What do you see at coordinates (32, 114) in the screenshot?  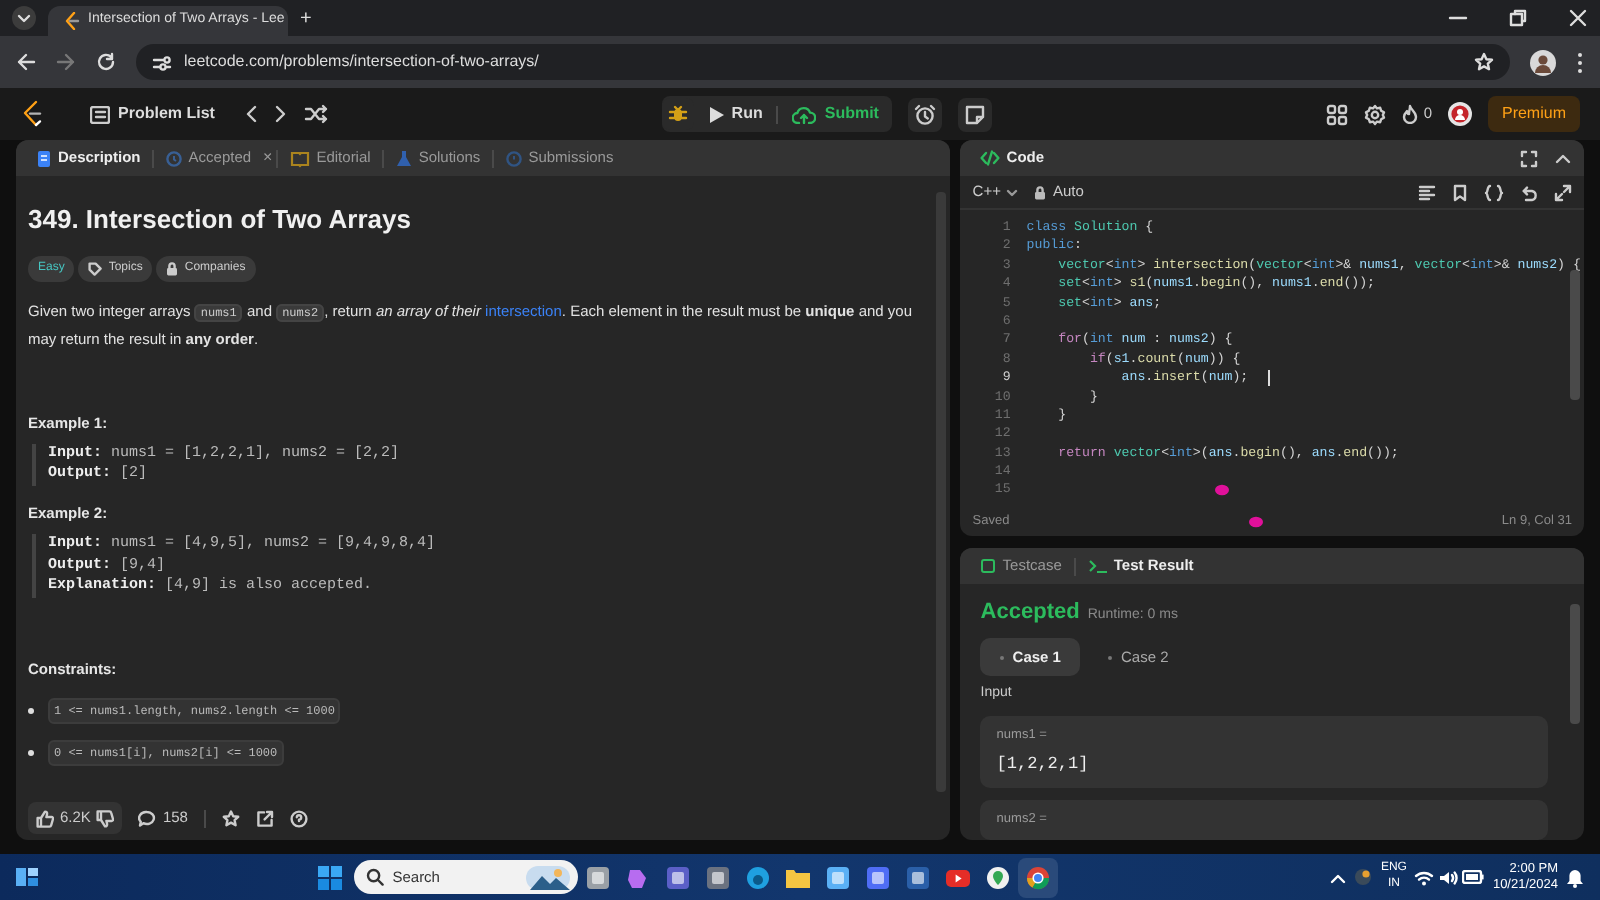 I see `logo-icon` at bounding box center [32, 114].